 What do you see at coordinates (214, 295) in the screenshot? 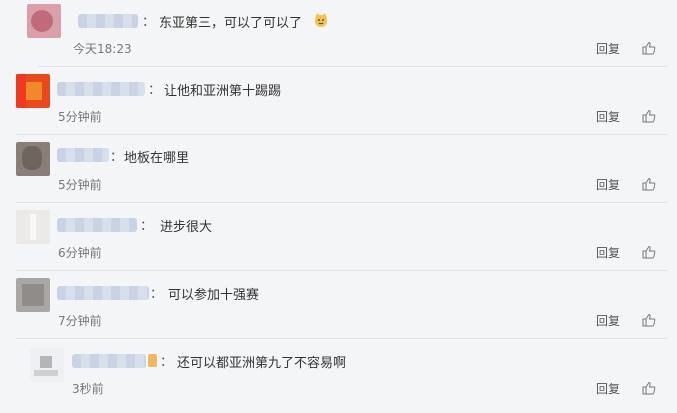
I see `comment-text: 可以参加十强赛` at bounding box center [214, 295].